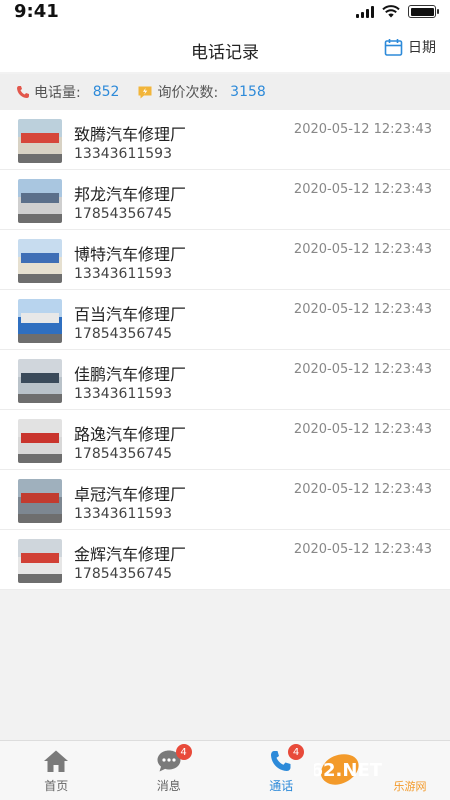 This screenshot has width=450, height=800. What do you see at coordinates (348, 770) in the screenshot?
I see `watermark-text: 962.NET` at bounding box center [348, 770].